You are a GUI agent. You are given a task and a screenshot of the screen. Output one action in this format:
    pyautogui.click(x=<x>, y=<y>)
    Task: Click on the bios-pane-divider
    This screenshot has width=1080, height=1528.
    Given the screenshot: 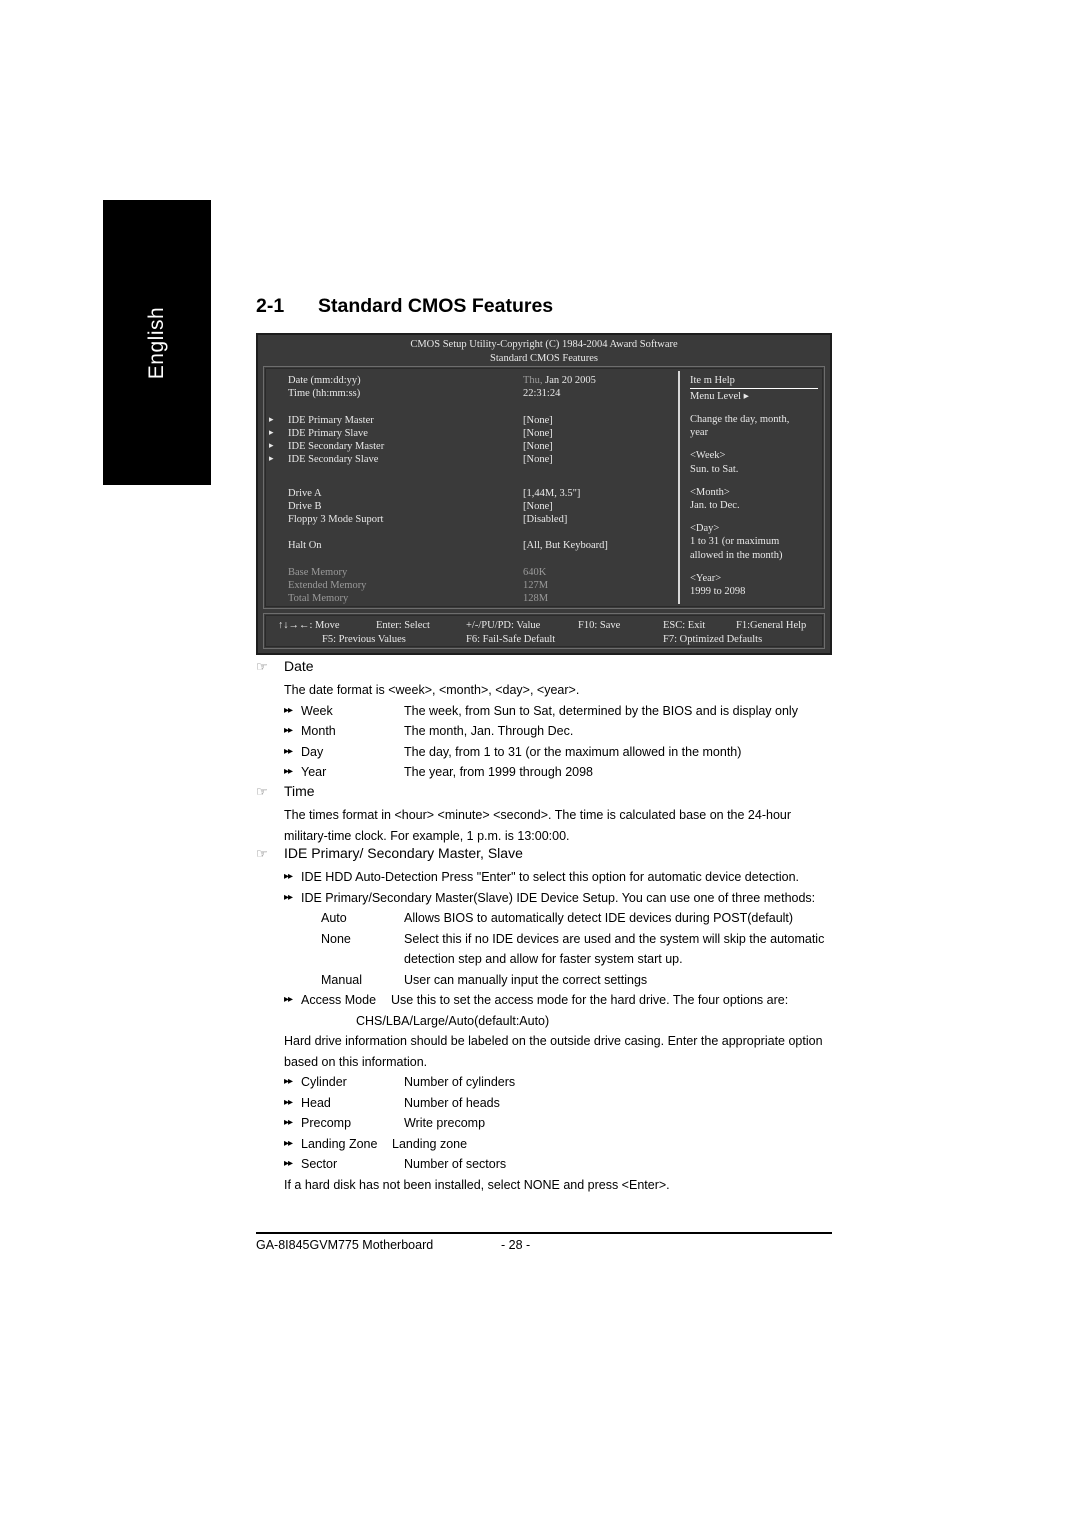 What is the action you would take?
    pyautogui.click(x=679, y=487)
    